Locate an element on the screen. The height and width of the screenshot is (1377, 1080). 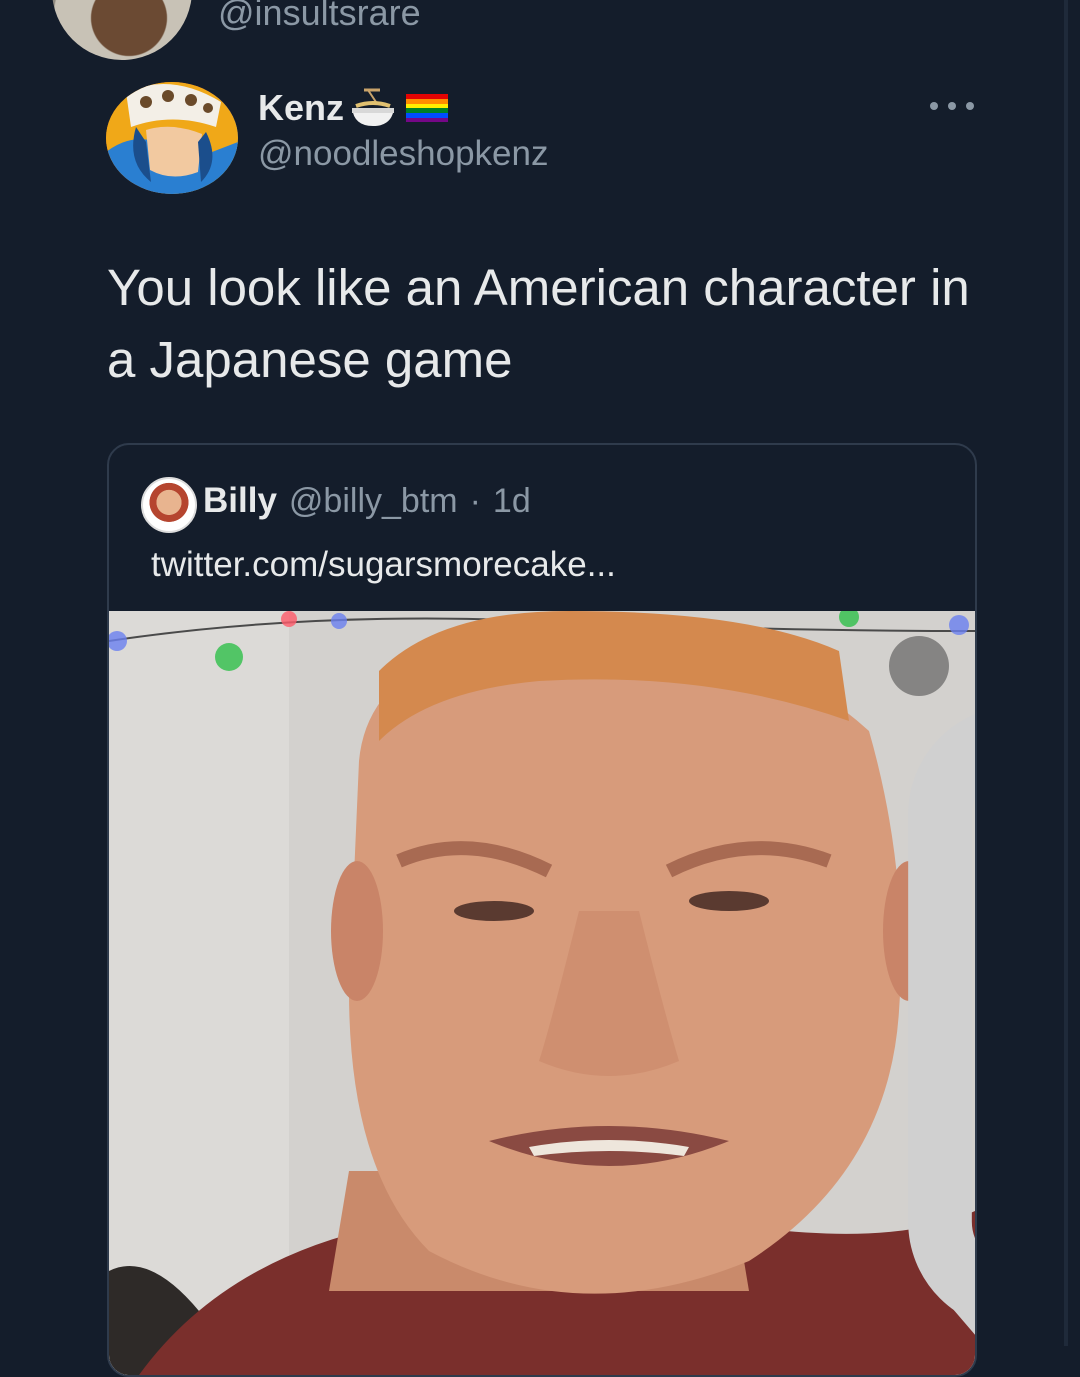
author-handle: @noodleshopkenz is located at coordinates (403, 154).